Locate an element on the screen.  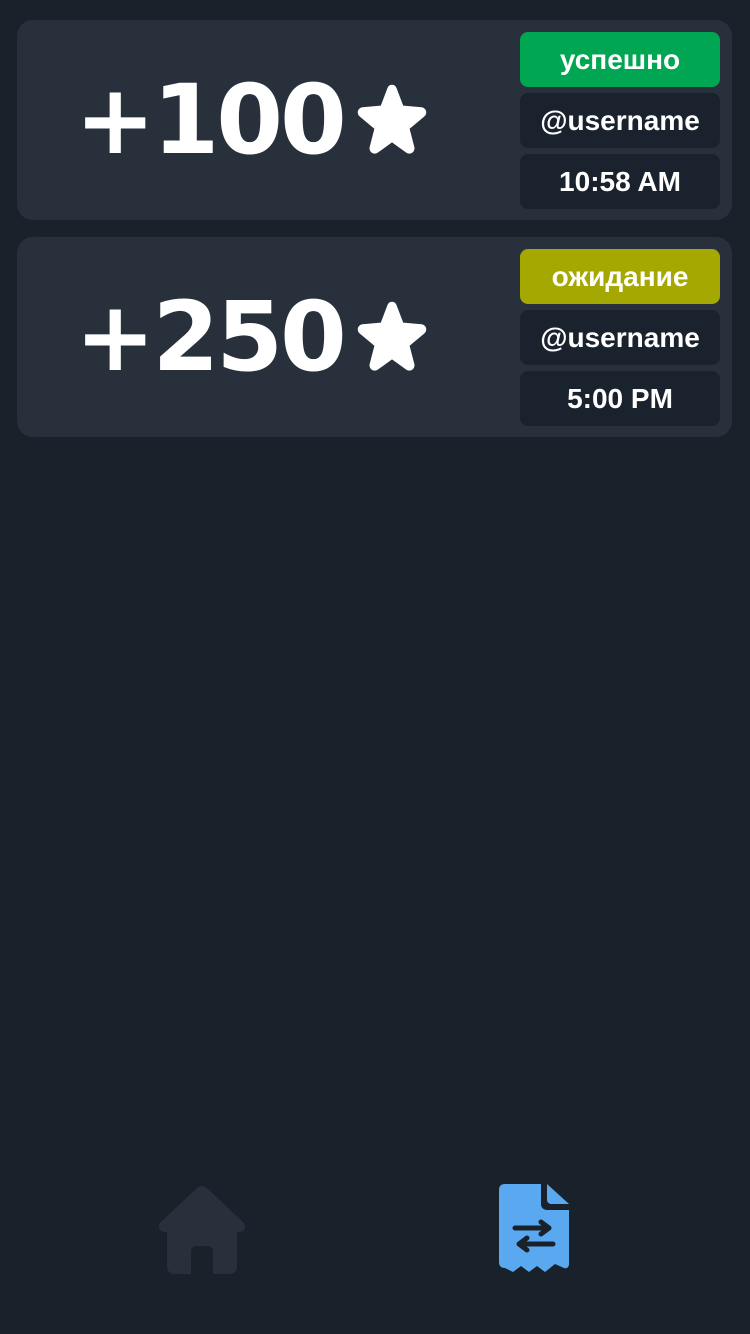
transaction-card: +100 успешно @username 10:58 AM is located at coordinates (374, 120).